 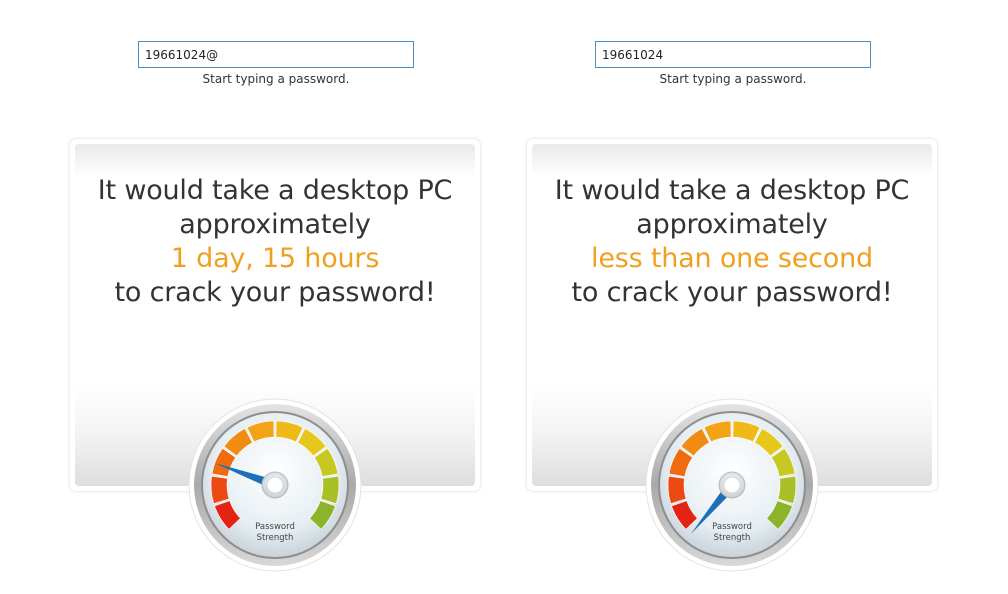 What do you see at coordinates (732, 258) in the screenshot?
I see `crack-time-value: less than one second` at bounding box center [732, 258].